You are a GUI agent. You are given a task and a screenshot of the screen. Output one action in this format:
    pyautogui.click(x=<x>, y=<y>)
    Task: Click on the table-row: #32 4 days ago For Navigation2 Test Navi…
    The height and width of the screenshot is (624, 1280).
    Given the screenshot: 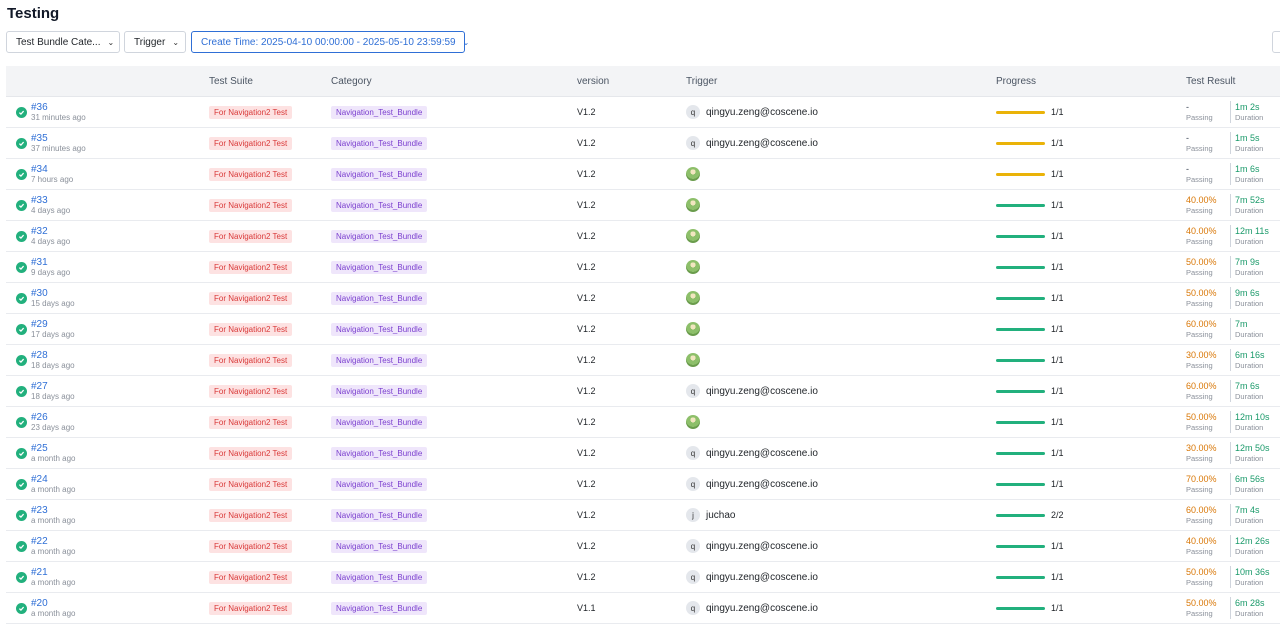 What is the action you would take?
    pyautogui.click(x=643, y=236)
    